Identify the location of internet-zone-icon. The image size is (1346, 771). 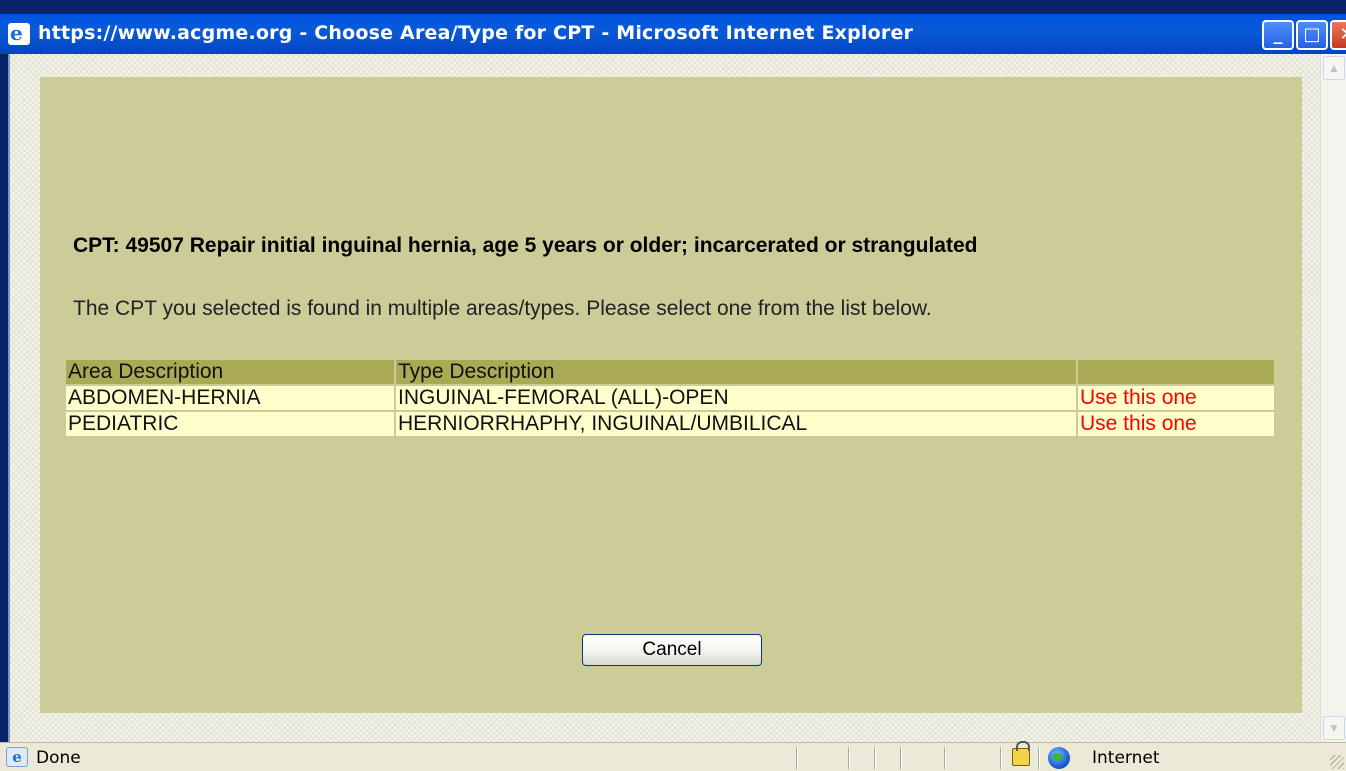
(1059, 758).